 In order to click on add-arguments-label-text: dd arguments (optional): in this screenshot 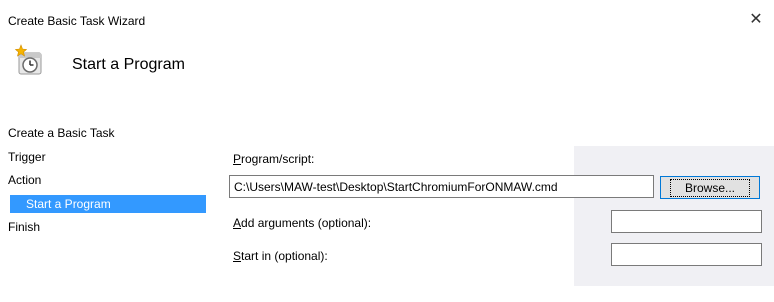, I will do `click(306, 223)`.